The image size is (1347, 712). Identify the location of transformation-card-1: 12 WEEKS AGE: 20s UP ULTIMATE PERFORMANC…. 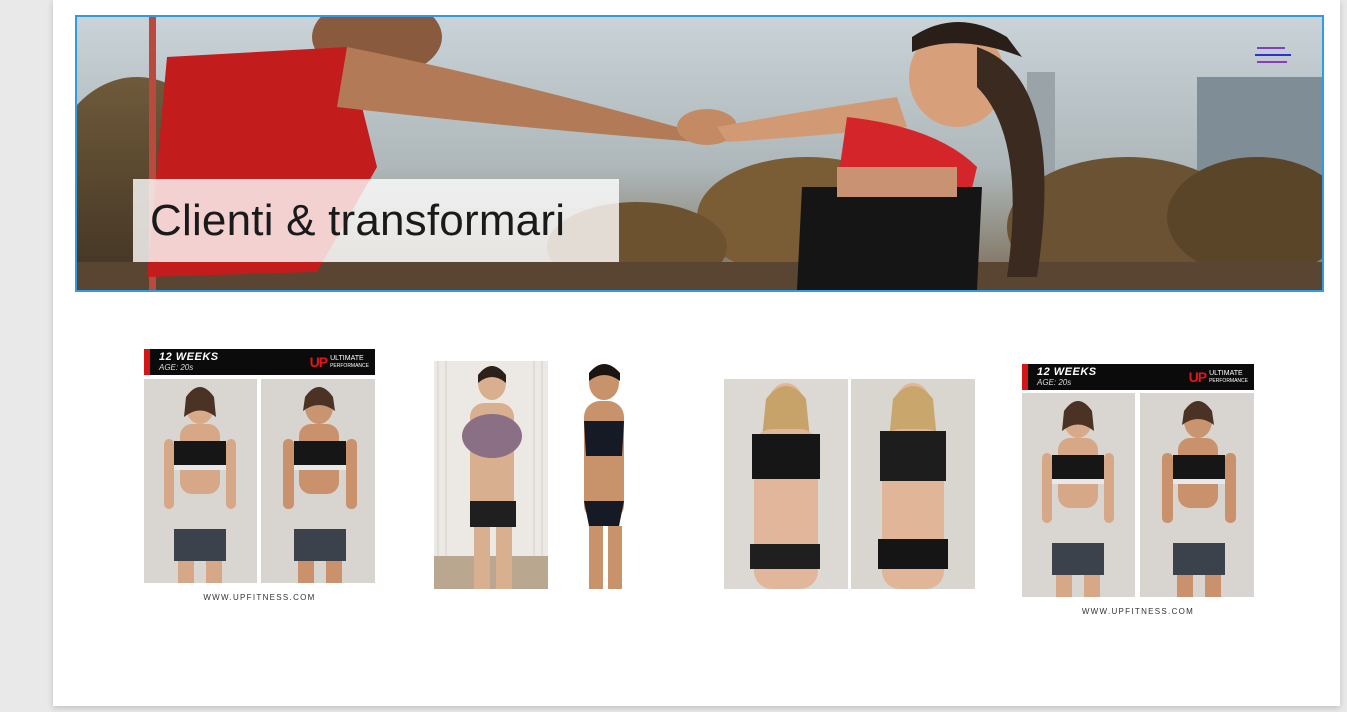
(259, 476).